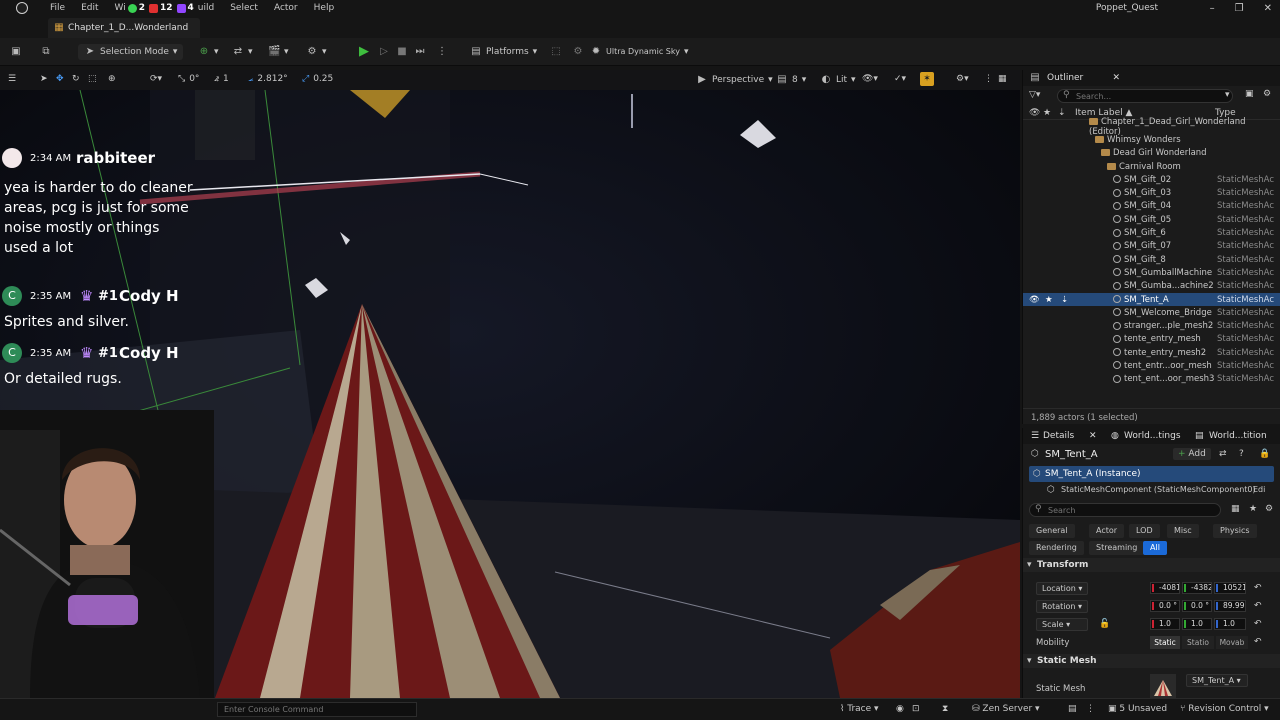 This screenshot has width=1280, height=720. What do you see at coordinates (1192, 454) in the screenshot?
I see `add-component-button: + Add` at bounding box center [1192, 454].